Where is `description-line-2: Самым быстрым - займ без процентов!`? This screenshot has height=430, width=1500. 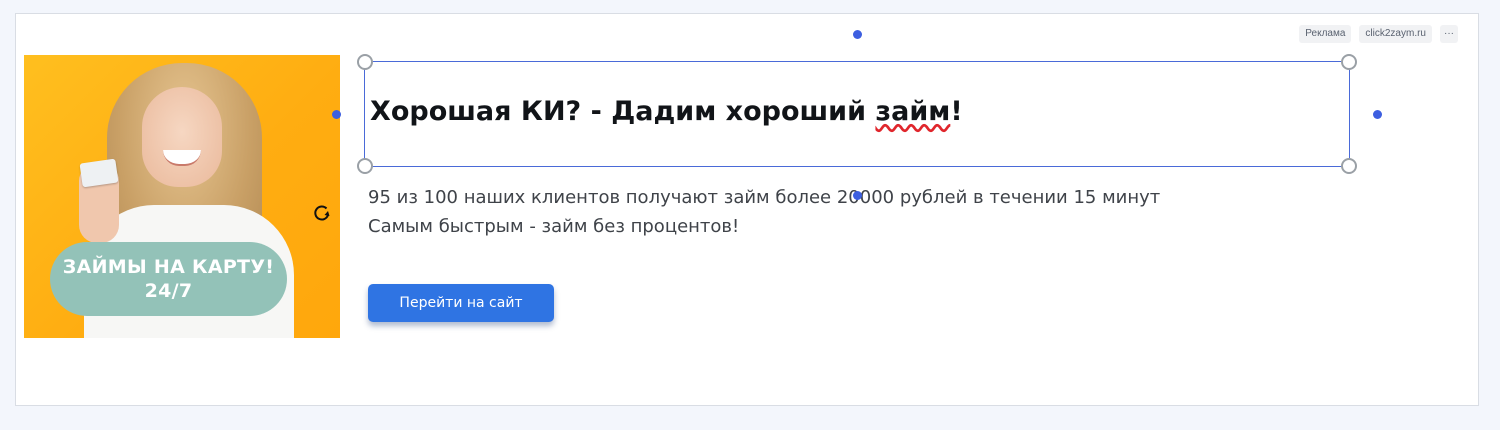
description-line-2: Самым быстрым - займ без процентов! is located at coordinates (554, 226).